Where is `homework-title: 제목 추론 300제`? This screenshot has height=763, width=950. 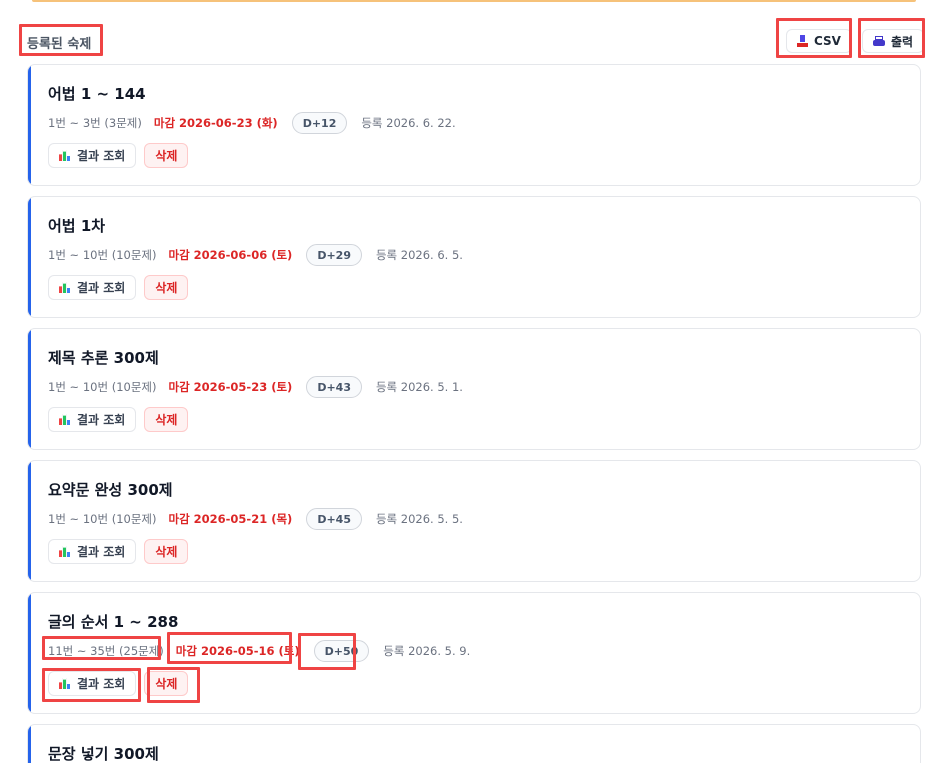 homework-title: 제목 추론 300제 is located at coordinates (103, 358).